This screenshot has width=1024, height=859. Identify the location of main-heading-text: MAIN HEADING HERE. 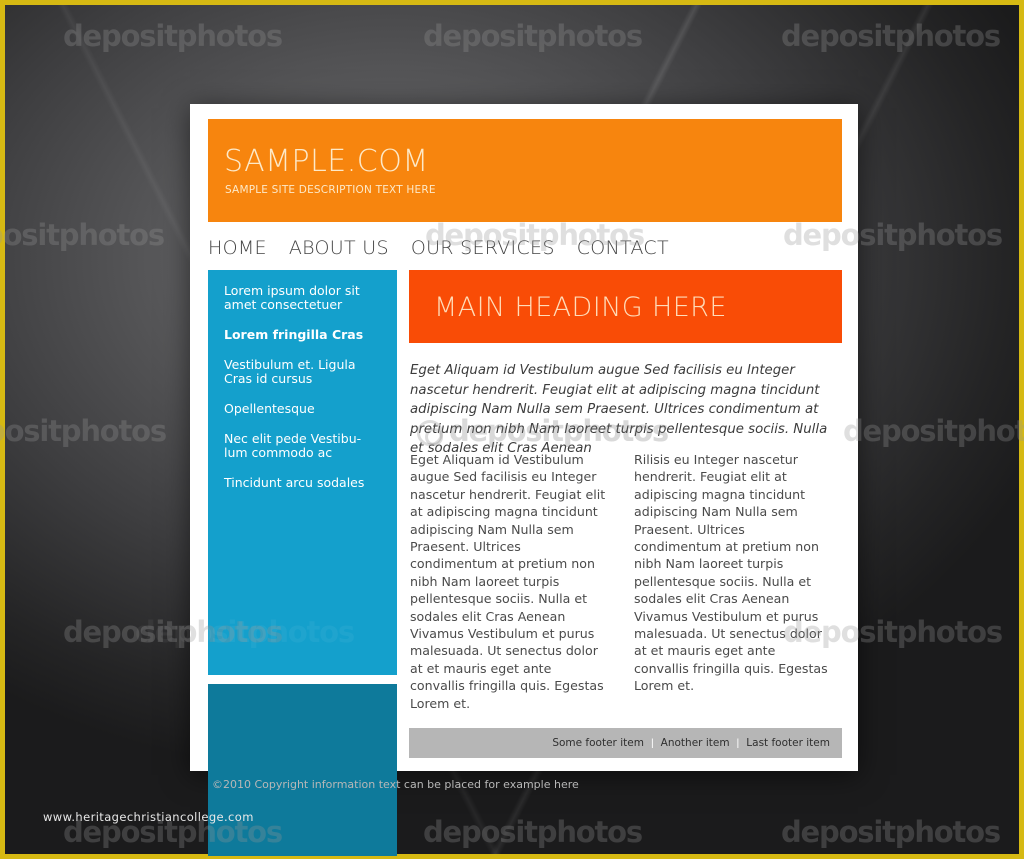
(580, 307).